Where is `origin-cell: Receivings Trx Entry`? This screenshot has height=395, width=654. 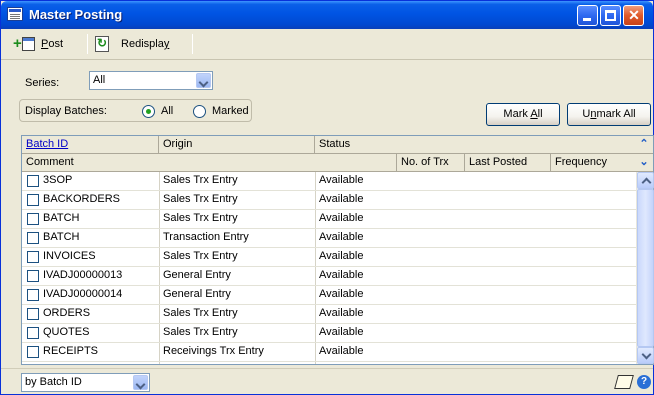
origin-cell: Receivings Trx Entry is located at coordinates (213, 351).